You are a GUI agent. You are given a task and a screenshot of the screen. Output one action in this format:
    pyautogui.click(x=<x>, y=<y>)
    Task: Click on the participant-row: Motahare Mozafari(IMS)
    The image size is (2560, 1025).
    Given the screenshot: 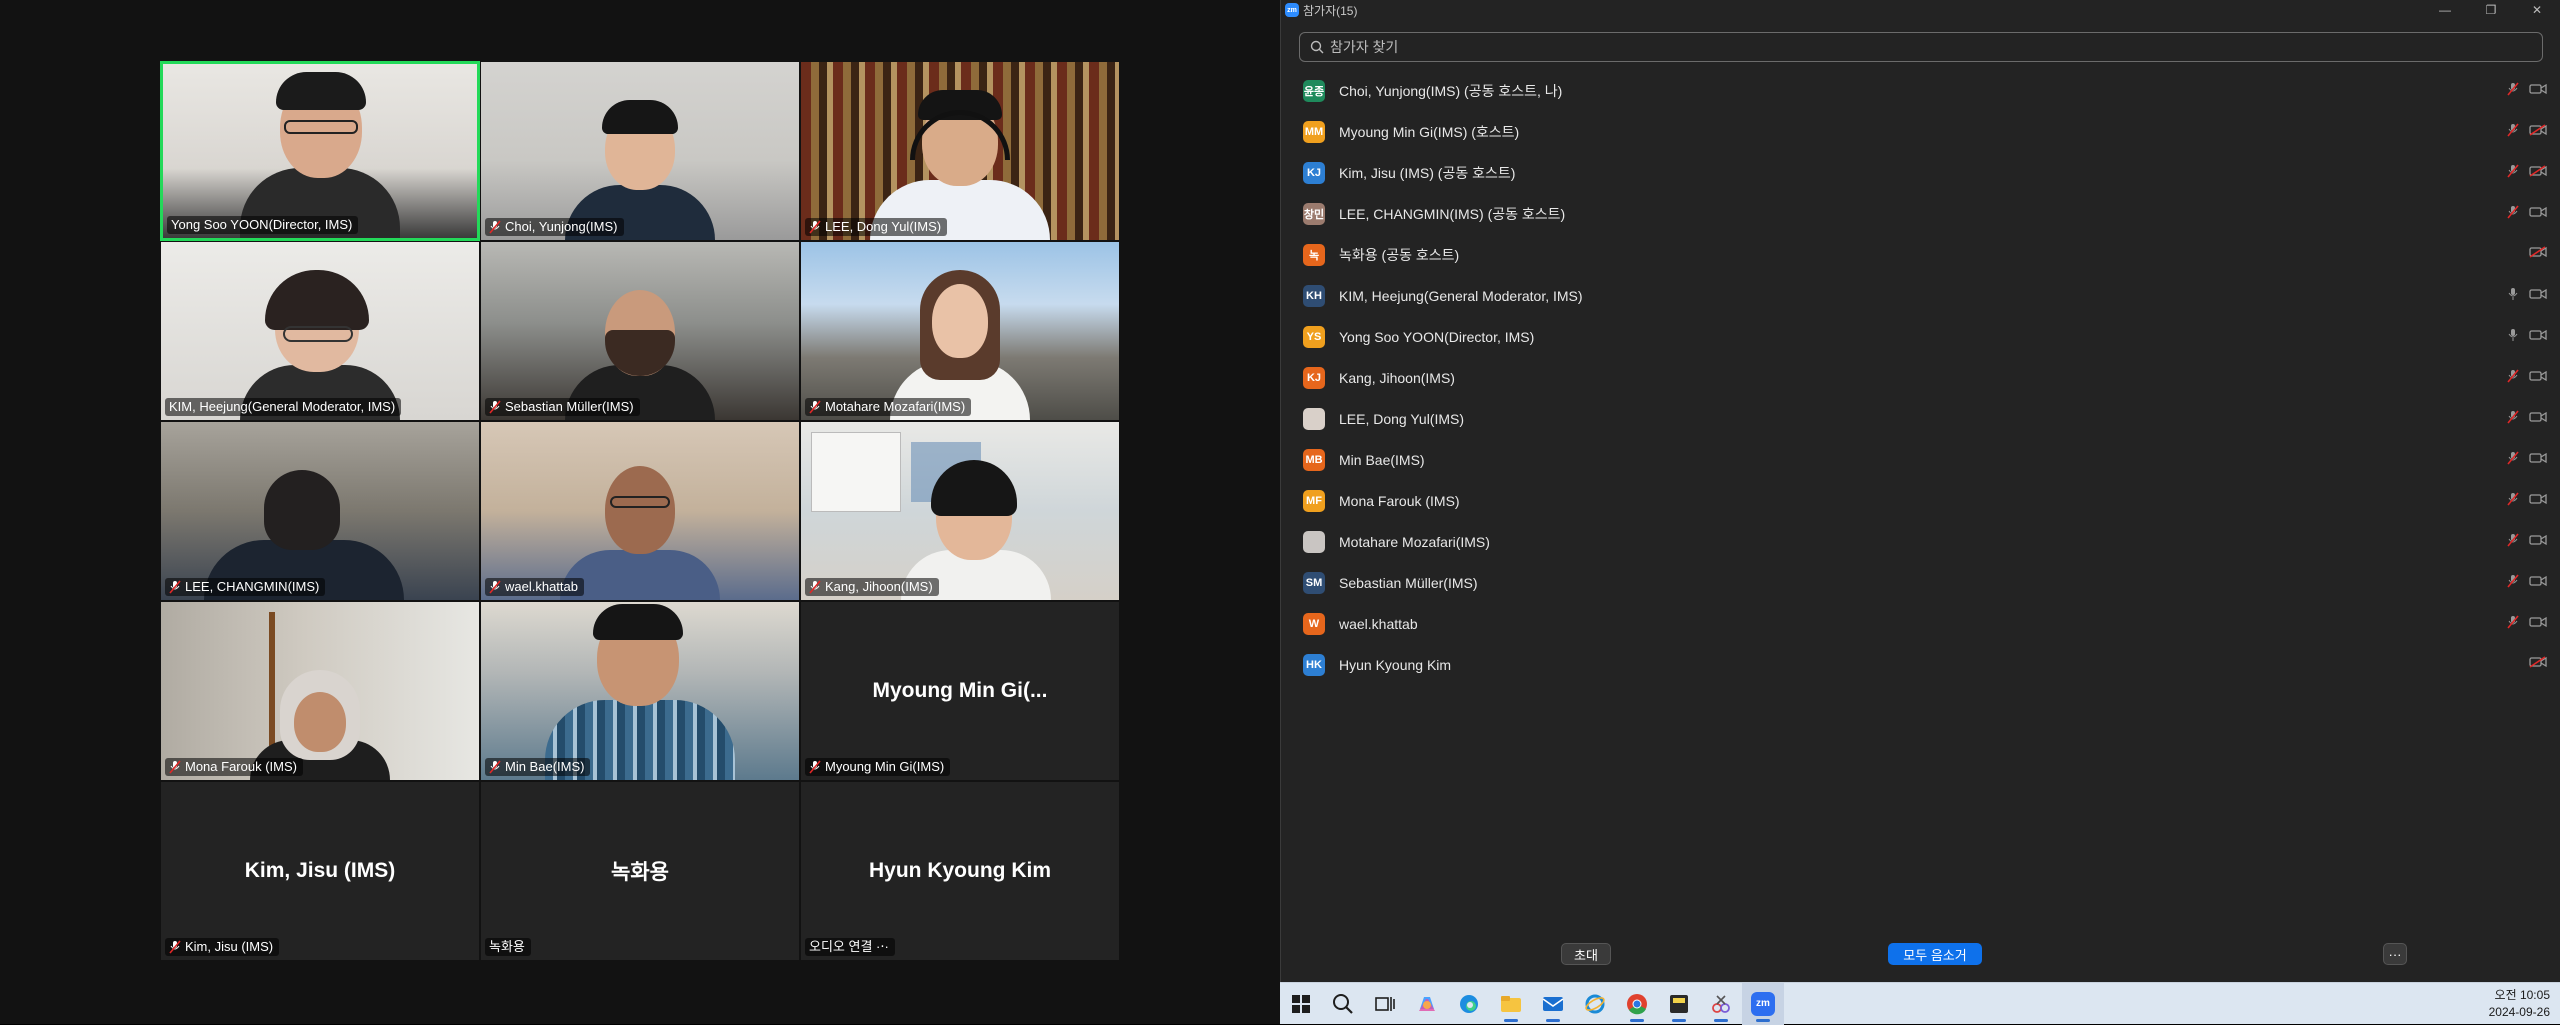 What is the action you would take?
    pyautogui.click(x=1920, y=541)
    